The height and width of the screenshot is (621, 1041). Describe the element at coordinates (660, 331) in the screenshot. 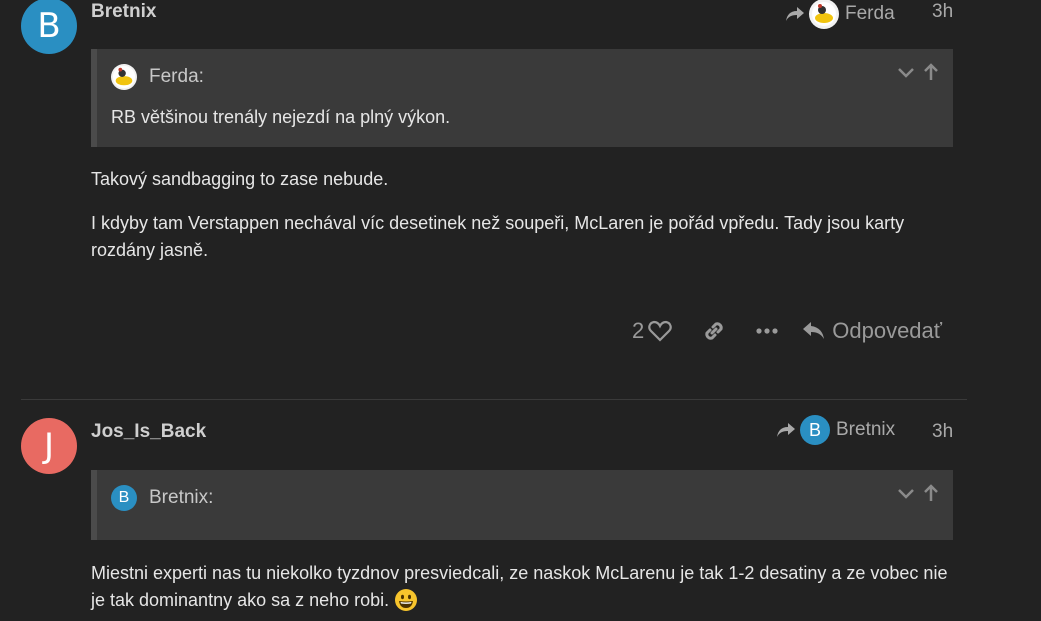

I see `heart-icon` at that location.